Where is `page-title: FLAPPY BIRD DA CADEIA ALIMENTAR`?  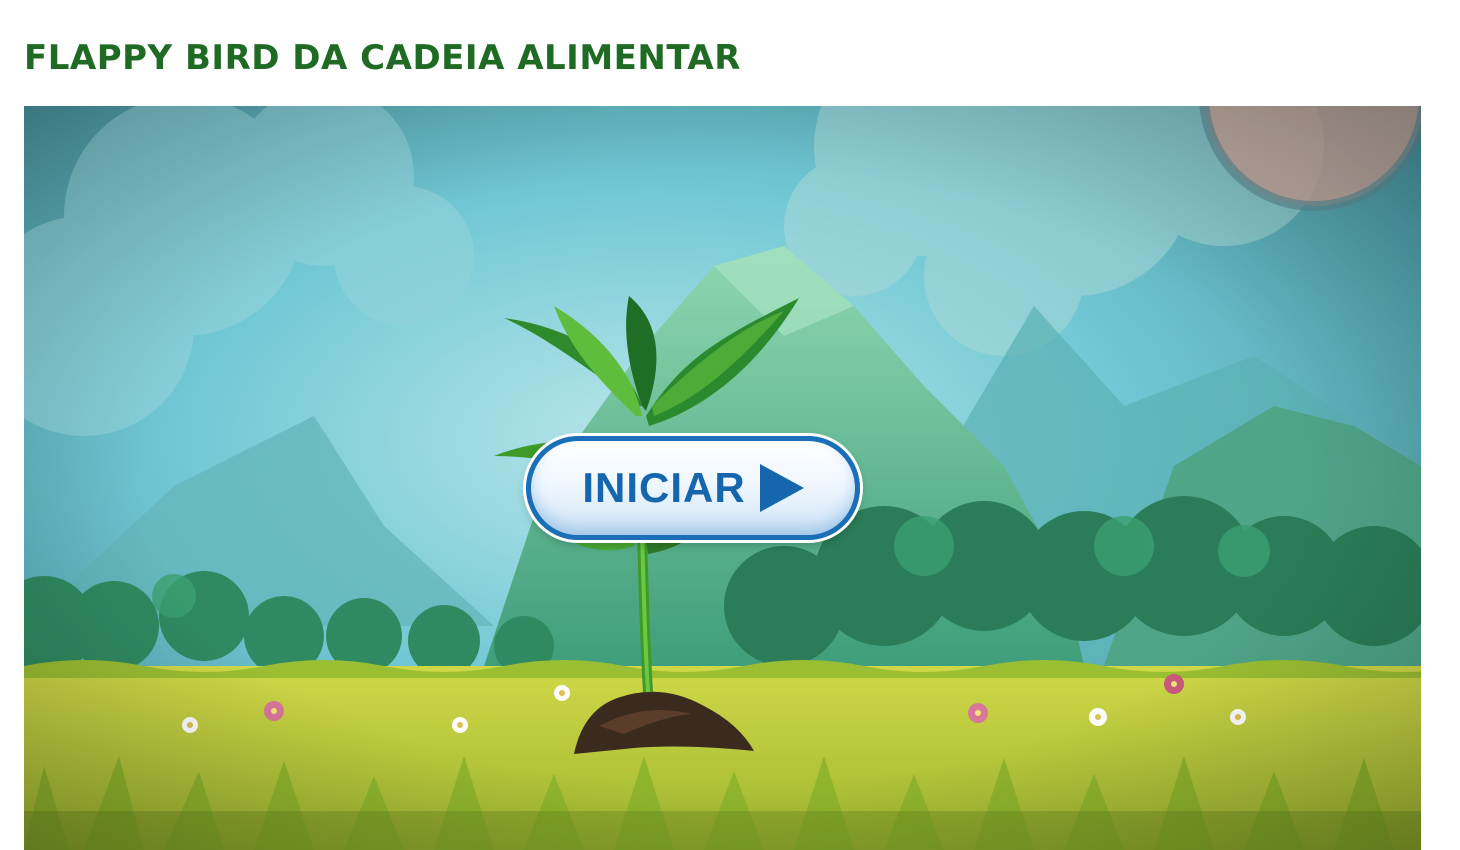 page-title: FLAPPY BIRD DA CADEIA ALIMENTAR is located at coordinates (382, 58).